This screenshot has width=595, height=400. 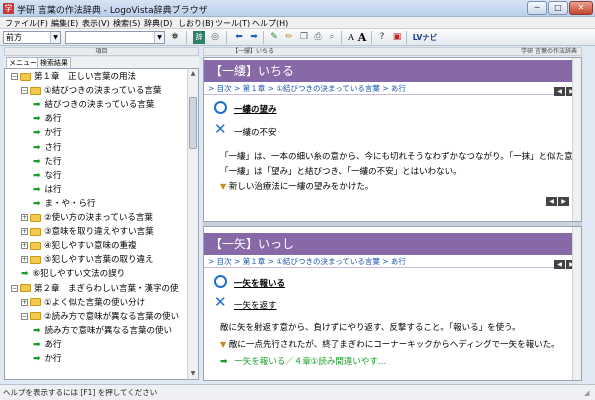 What do you see at coordinates (351, 37) in the screenshot?
I see `font-smaller-icon: A` at bounding box center [351, 37].